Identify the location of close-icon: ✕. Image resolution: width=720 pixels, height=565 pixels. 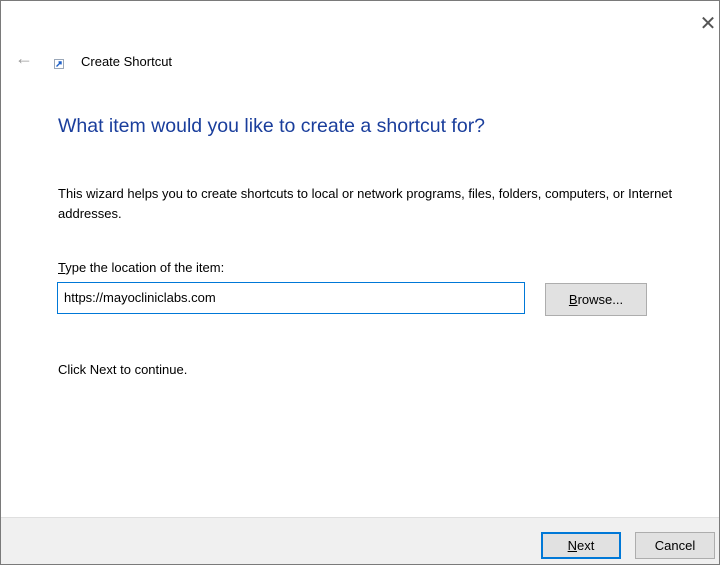
(708, 24).